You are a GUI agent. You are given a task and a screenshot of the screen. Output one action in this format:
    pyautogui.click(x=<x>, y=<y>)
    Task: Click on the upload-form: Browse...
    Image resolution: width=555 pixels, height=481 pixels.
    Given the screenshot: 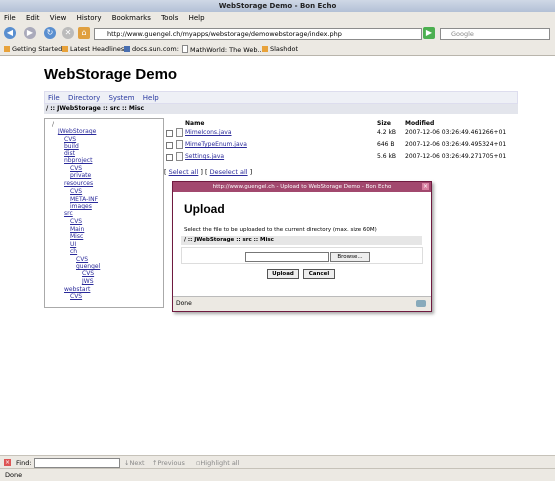 What is the action you would take?
    pyautogui.click(x=302, y=255)
    